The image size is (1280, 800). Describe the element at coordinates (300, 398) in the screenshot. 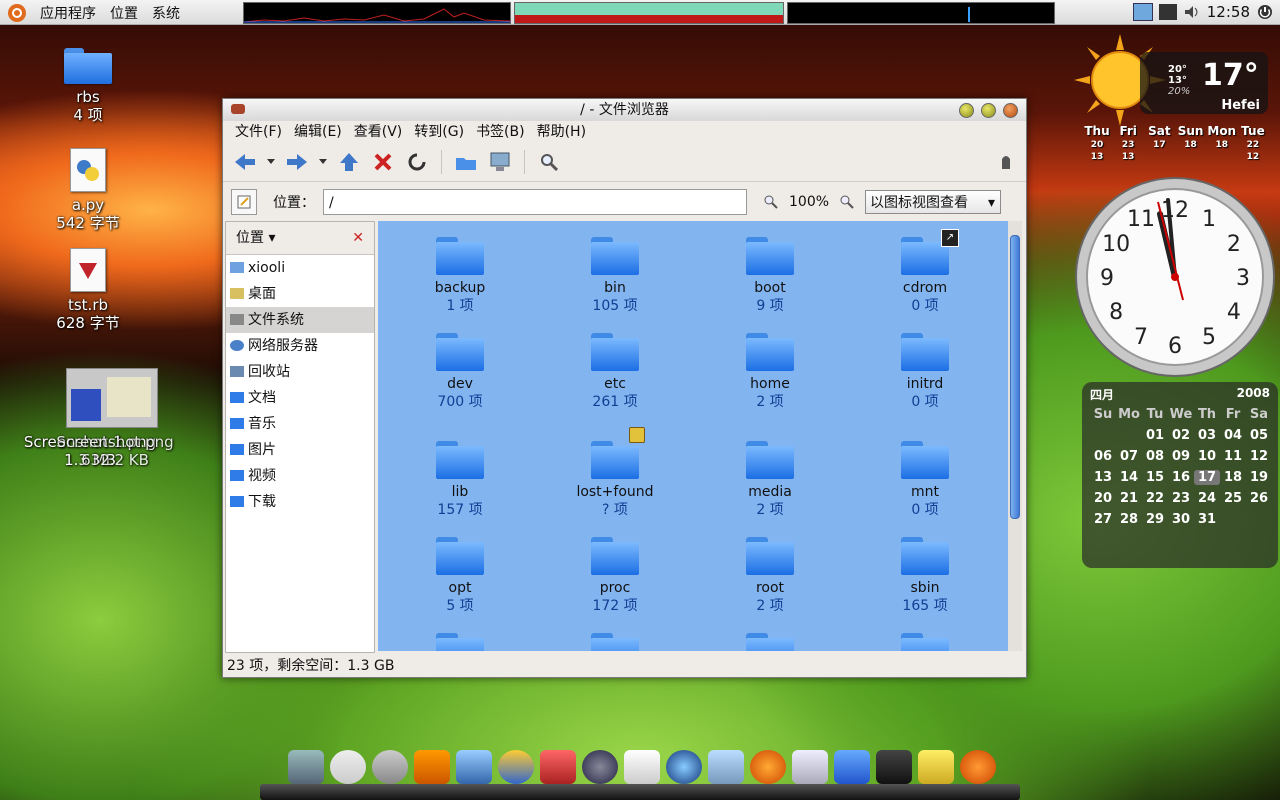

I see `sidebar-item-documents: 文档` at that location.